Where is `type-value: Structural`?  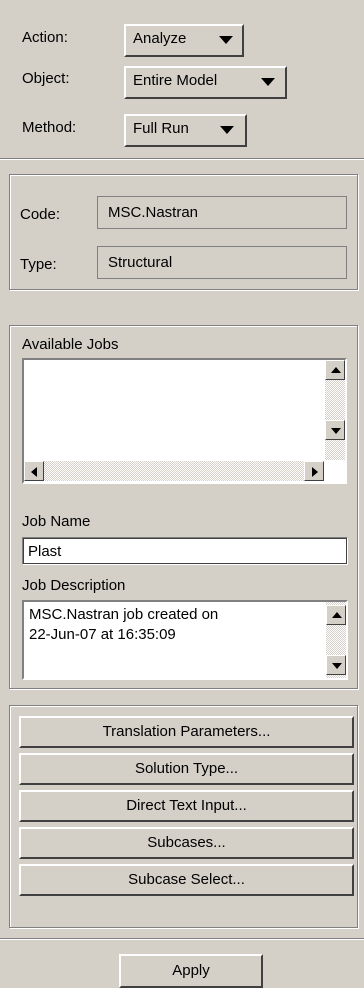 type-value: Structural is located at coordinates (222, 262).